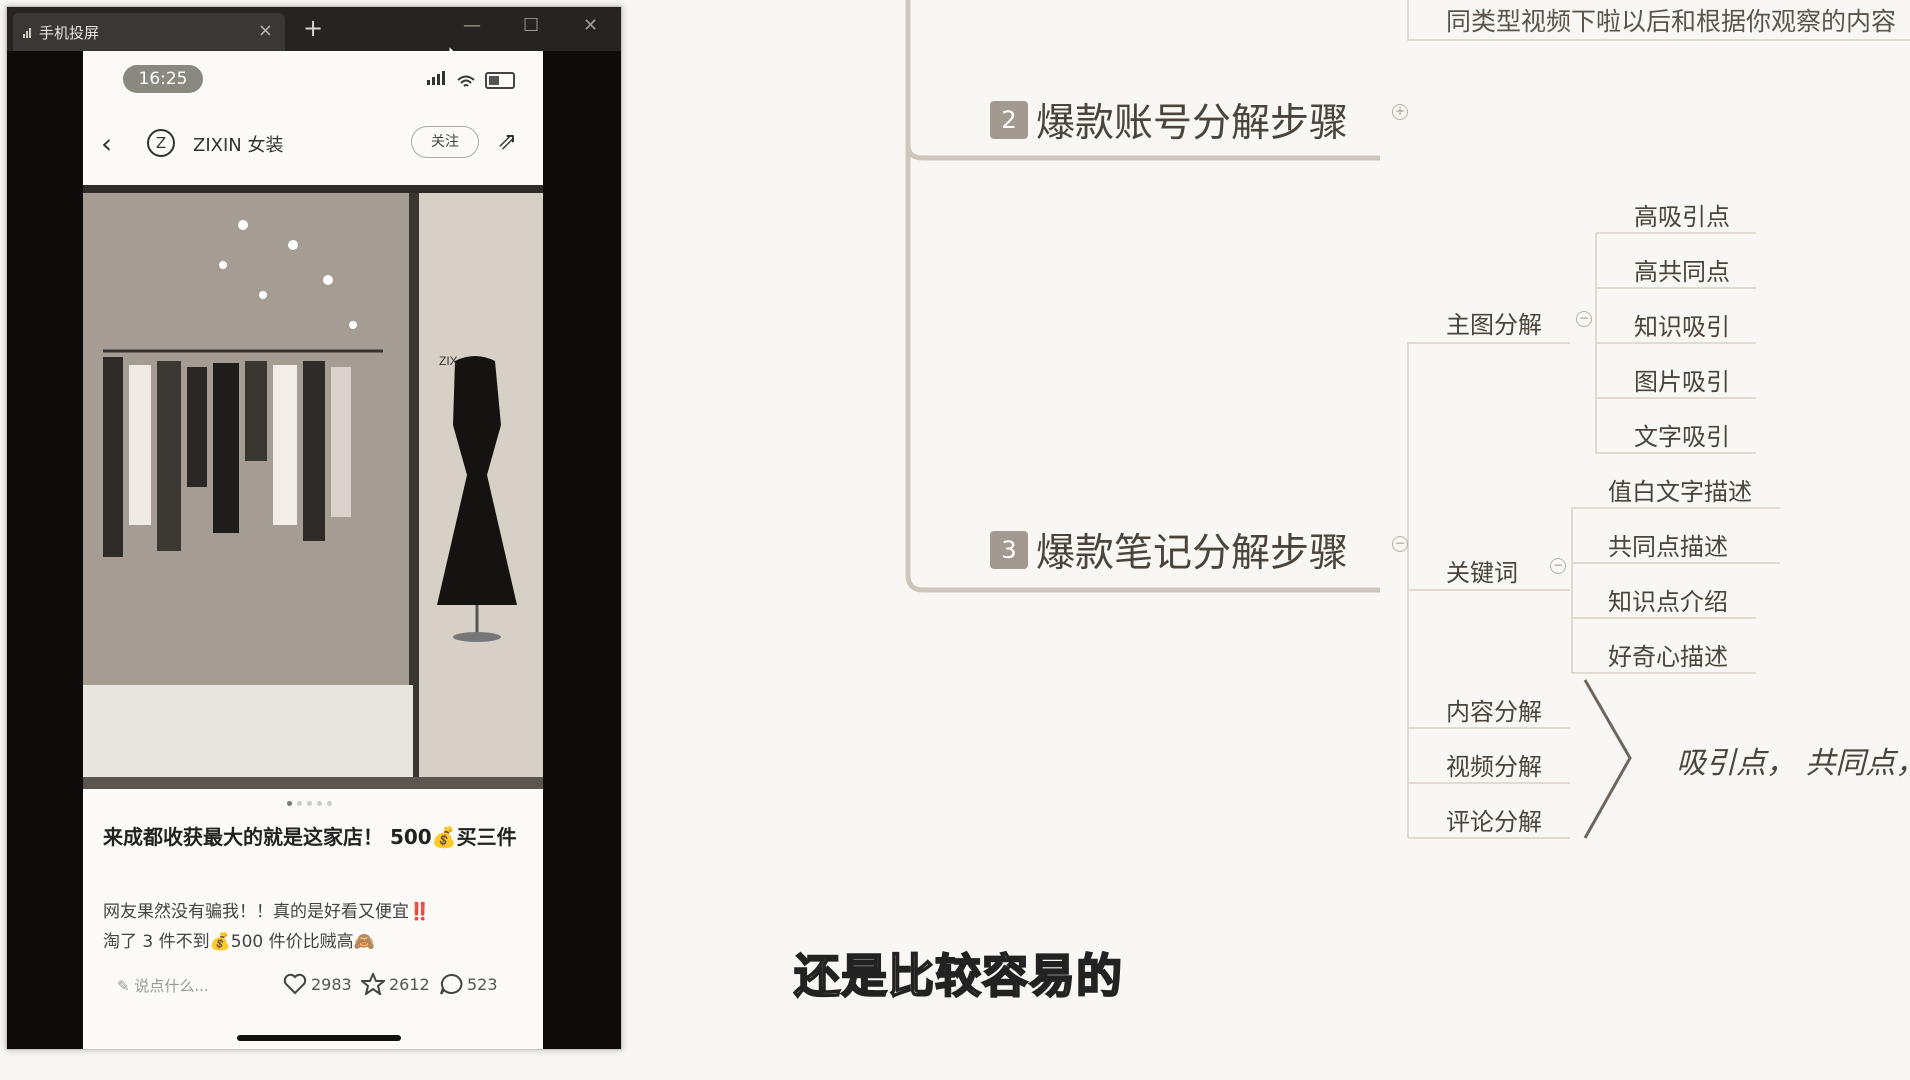 The width and height of the screenshot is (1910, 1080). I want to click on store-window-photo: ZIX, so click(313, 487).